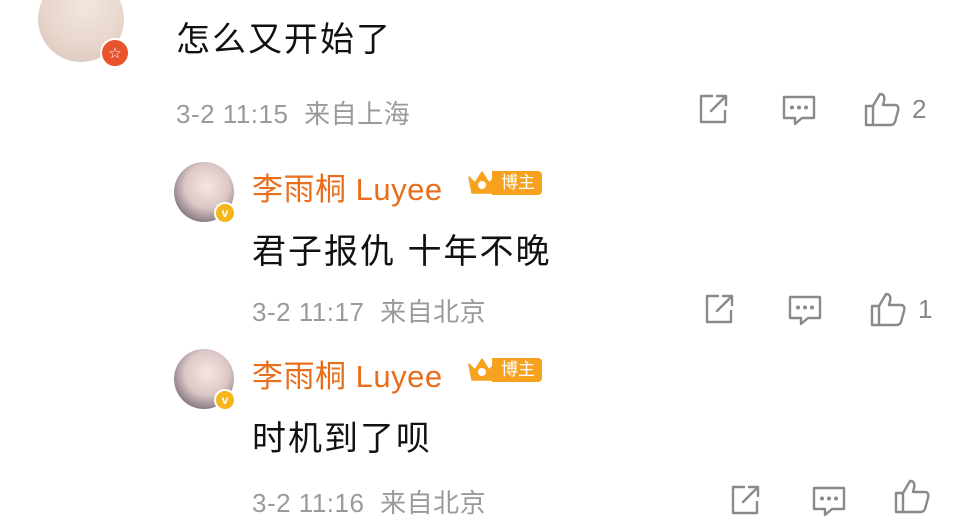 This screenshot has width=960, height=520. I want to click on reply-time: 3-2 11:17, so click(308, 312).